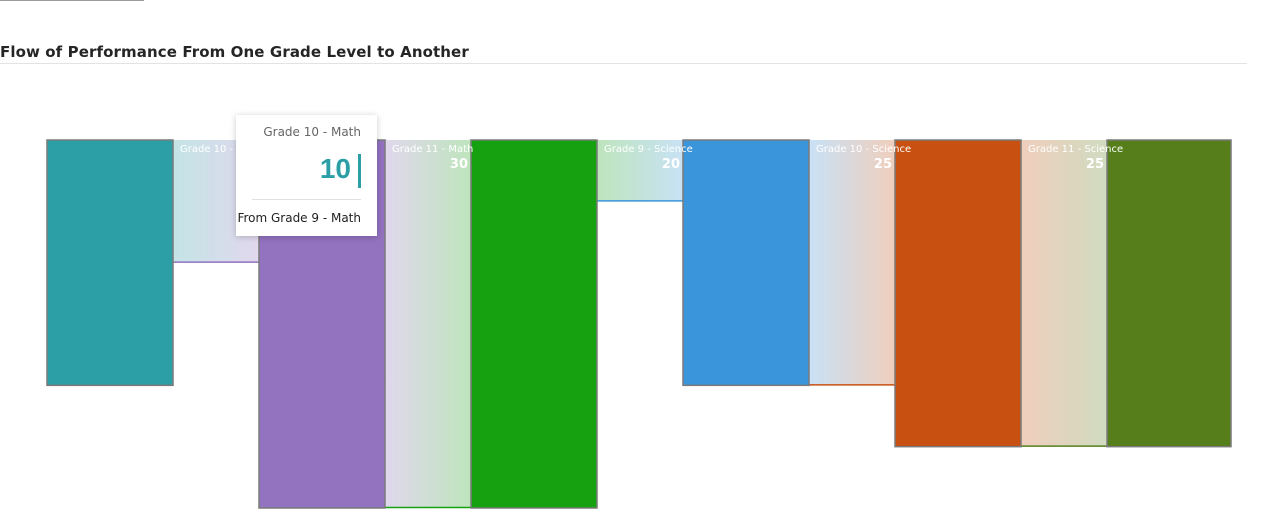 This screenshot has width=1280, height=518. What do you see at coordinates (958, 293) in the screenshot?
I see `node-grade-10-science` at bounding box center [958, 293].